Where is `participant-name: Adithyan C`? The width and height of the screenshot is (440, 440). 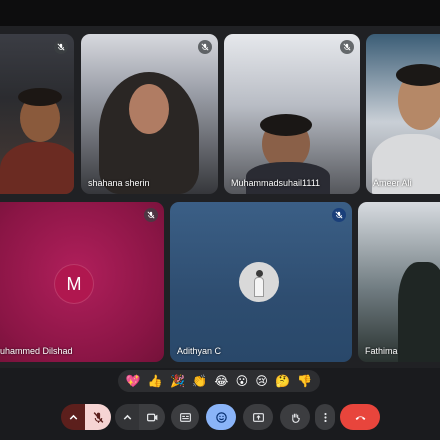 participant-name: Adithyan C is located at coordinates (199, 351).